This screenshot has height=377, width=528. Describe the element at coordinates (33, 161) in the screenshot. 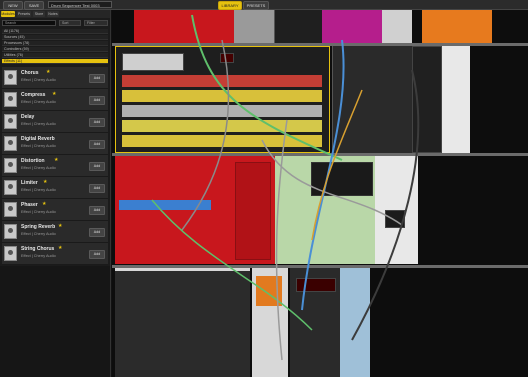

I see `module-name: Distortion` at that location.